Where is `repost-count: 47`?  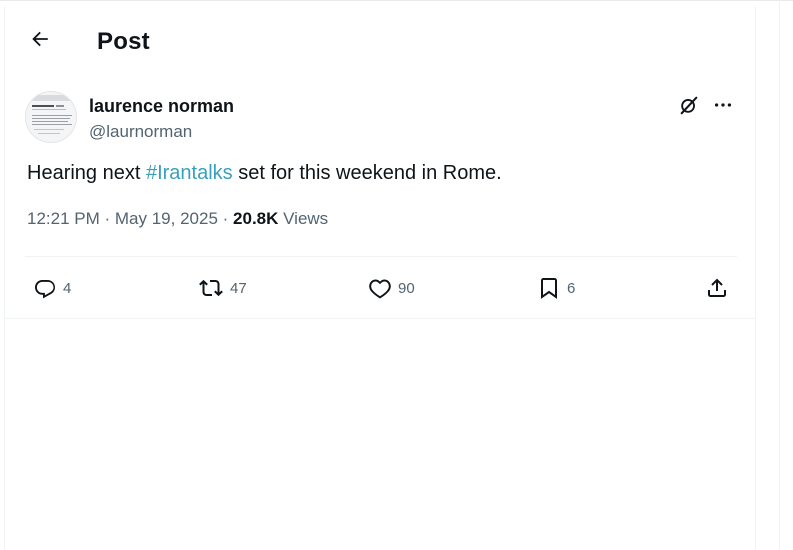 repost-count: 47 is located at coordinates (238, 288).